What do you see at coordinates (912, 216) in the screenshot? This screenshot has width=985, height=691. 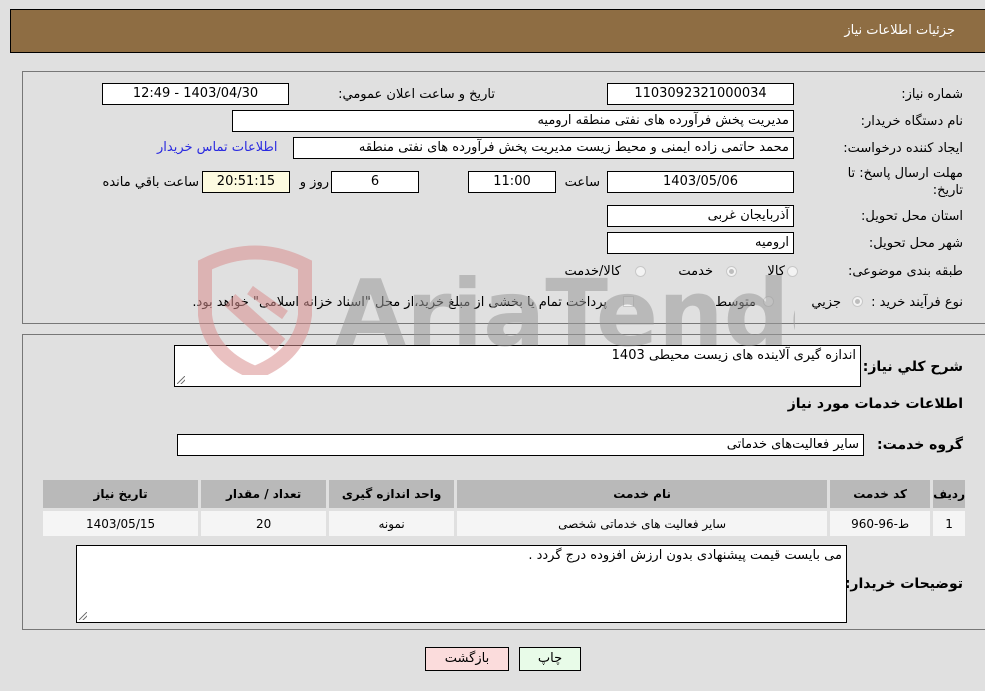 I see `province-label: استان محل تحویل:` at bounding box center [912, 216].